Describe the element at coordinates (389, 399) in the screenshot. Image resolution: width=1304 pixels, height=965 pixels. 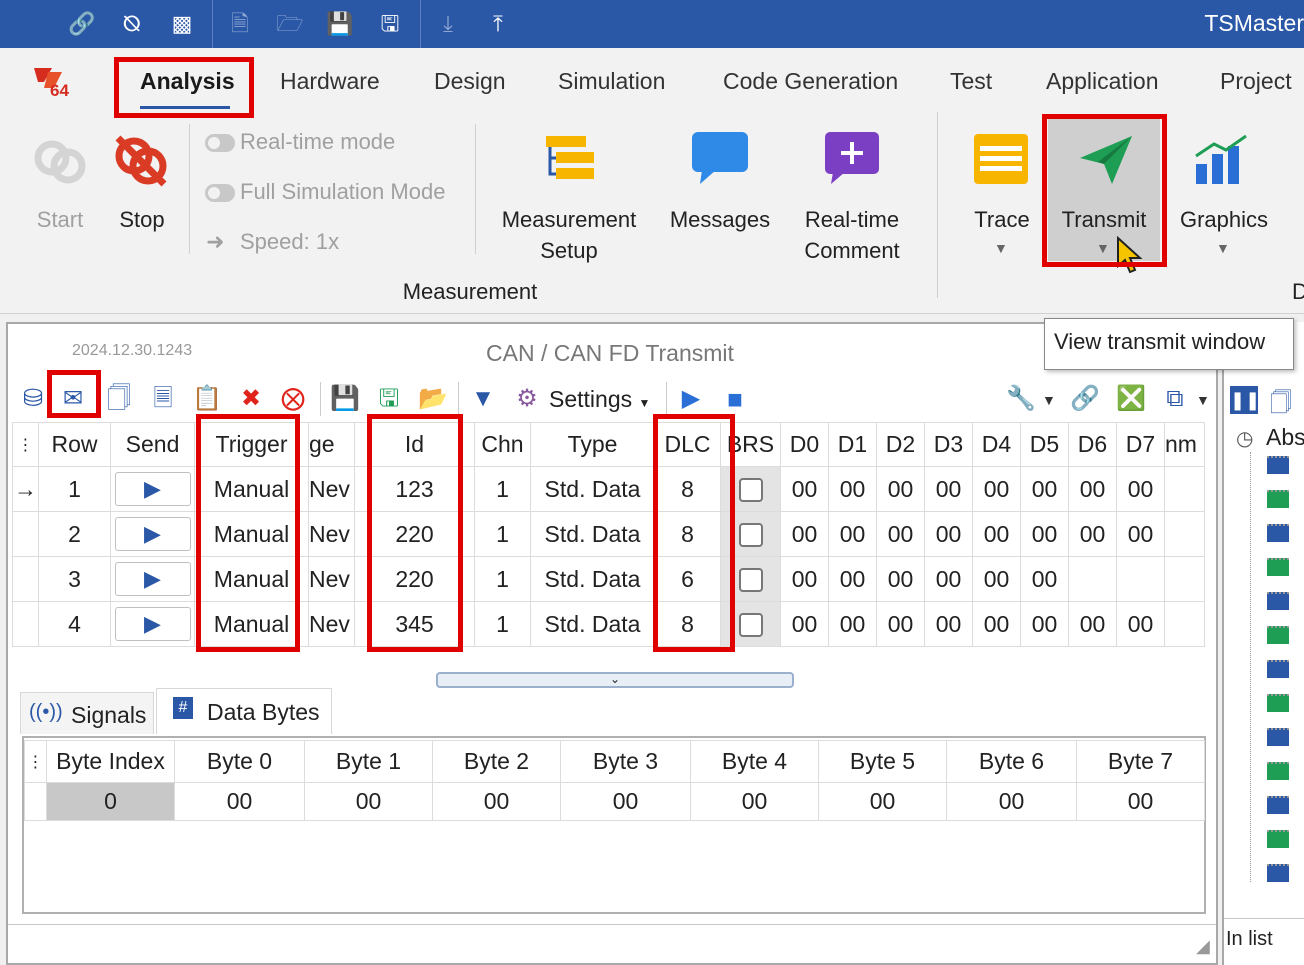
I see `save-as-config-icon: 🖫` at that location.